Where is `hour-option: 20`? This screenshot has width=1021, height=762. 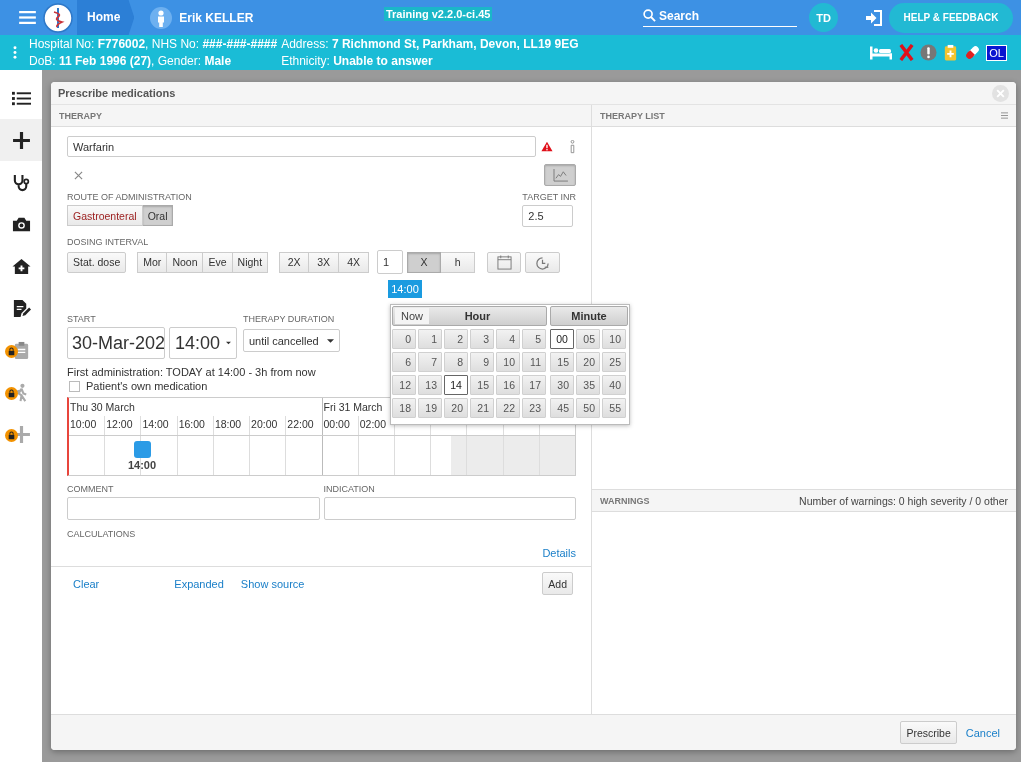 hour-option: 20 is located at coordinates (456, 408).